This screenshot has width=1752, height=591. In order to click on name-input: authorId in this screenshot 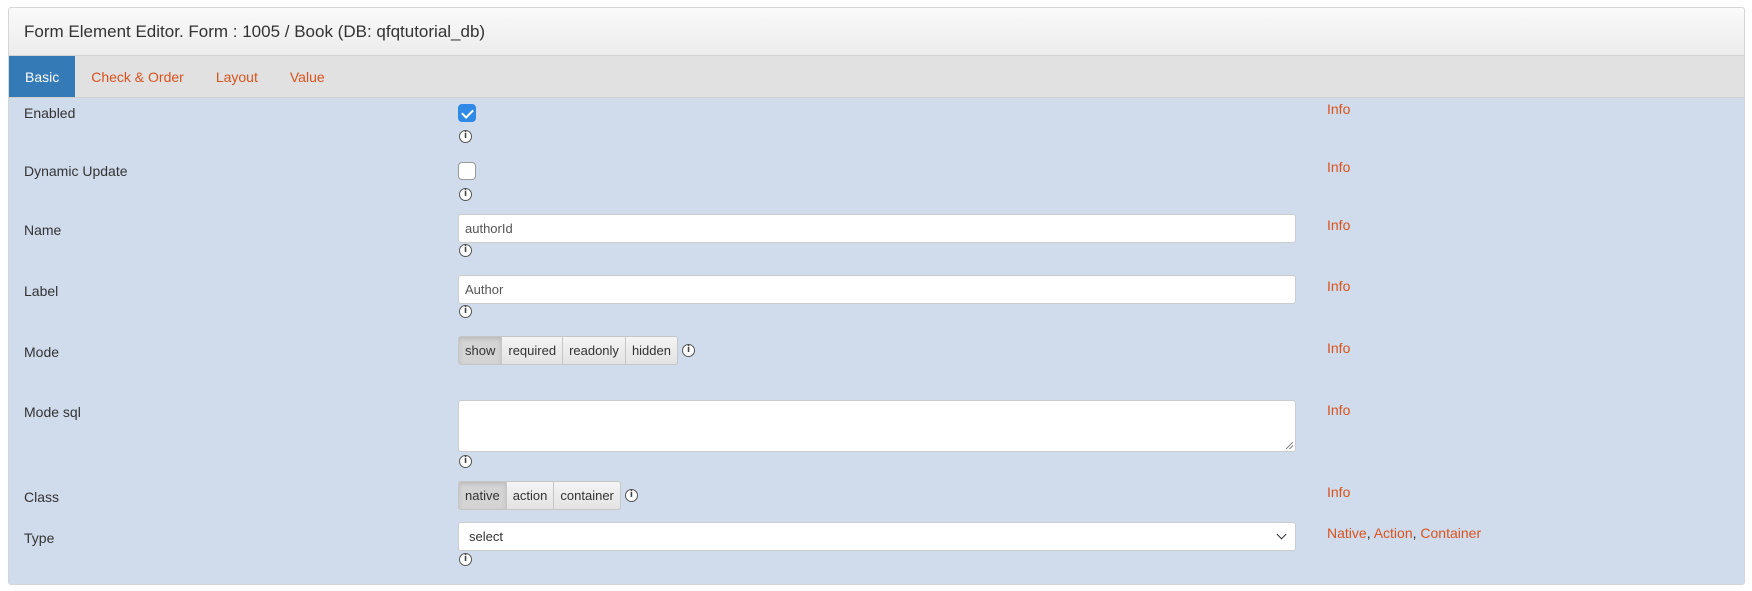, I will do `click(877, 228)`.